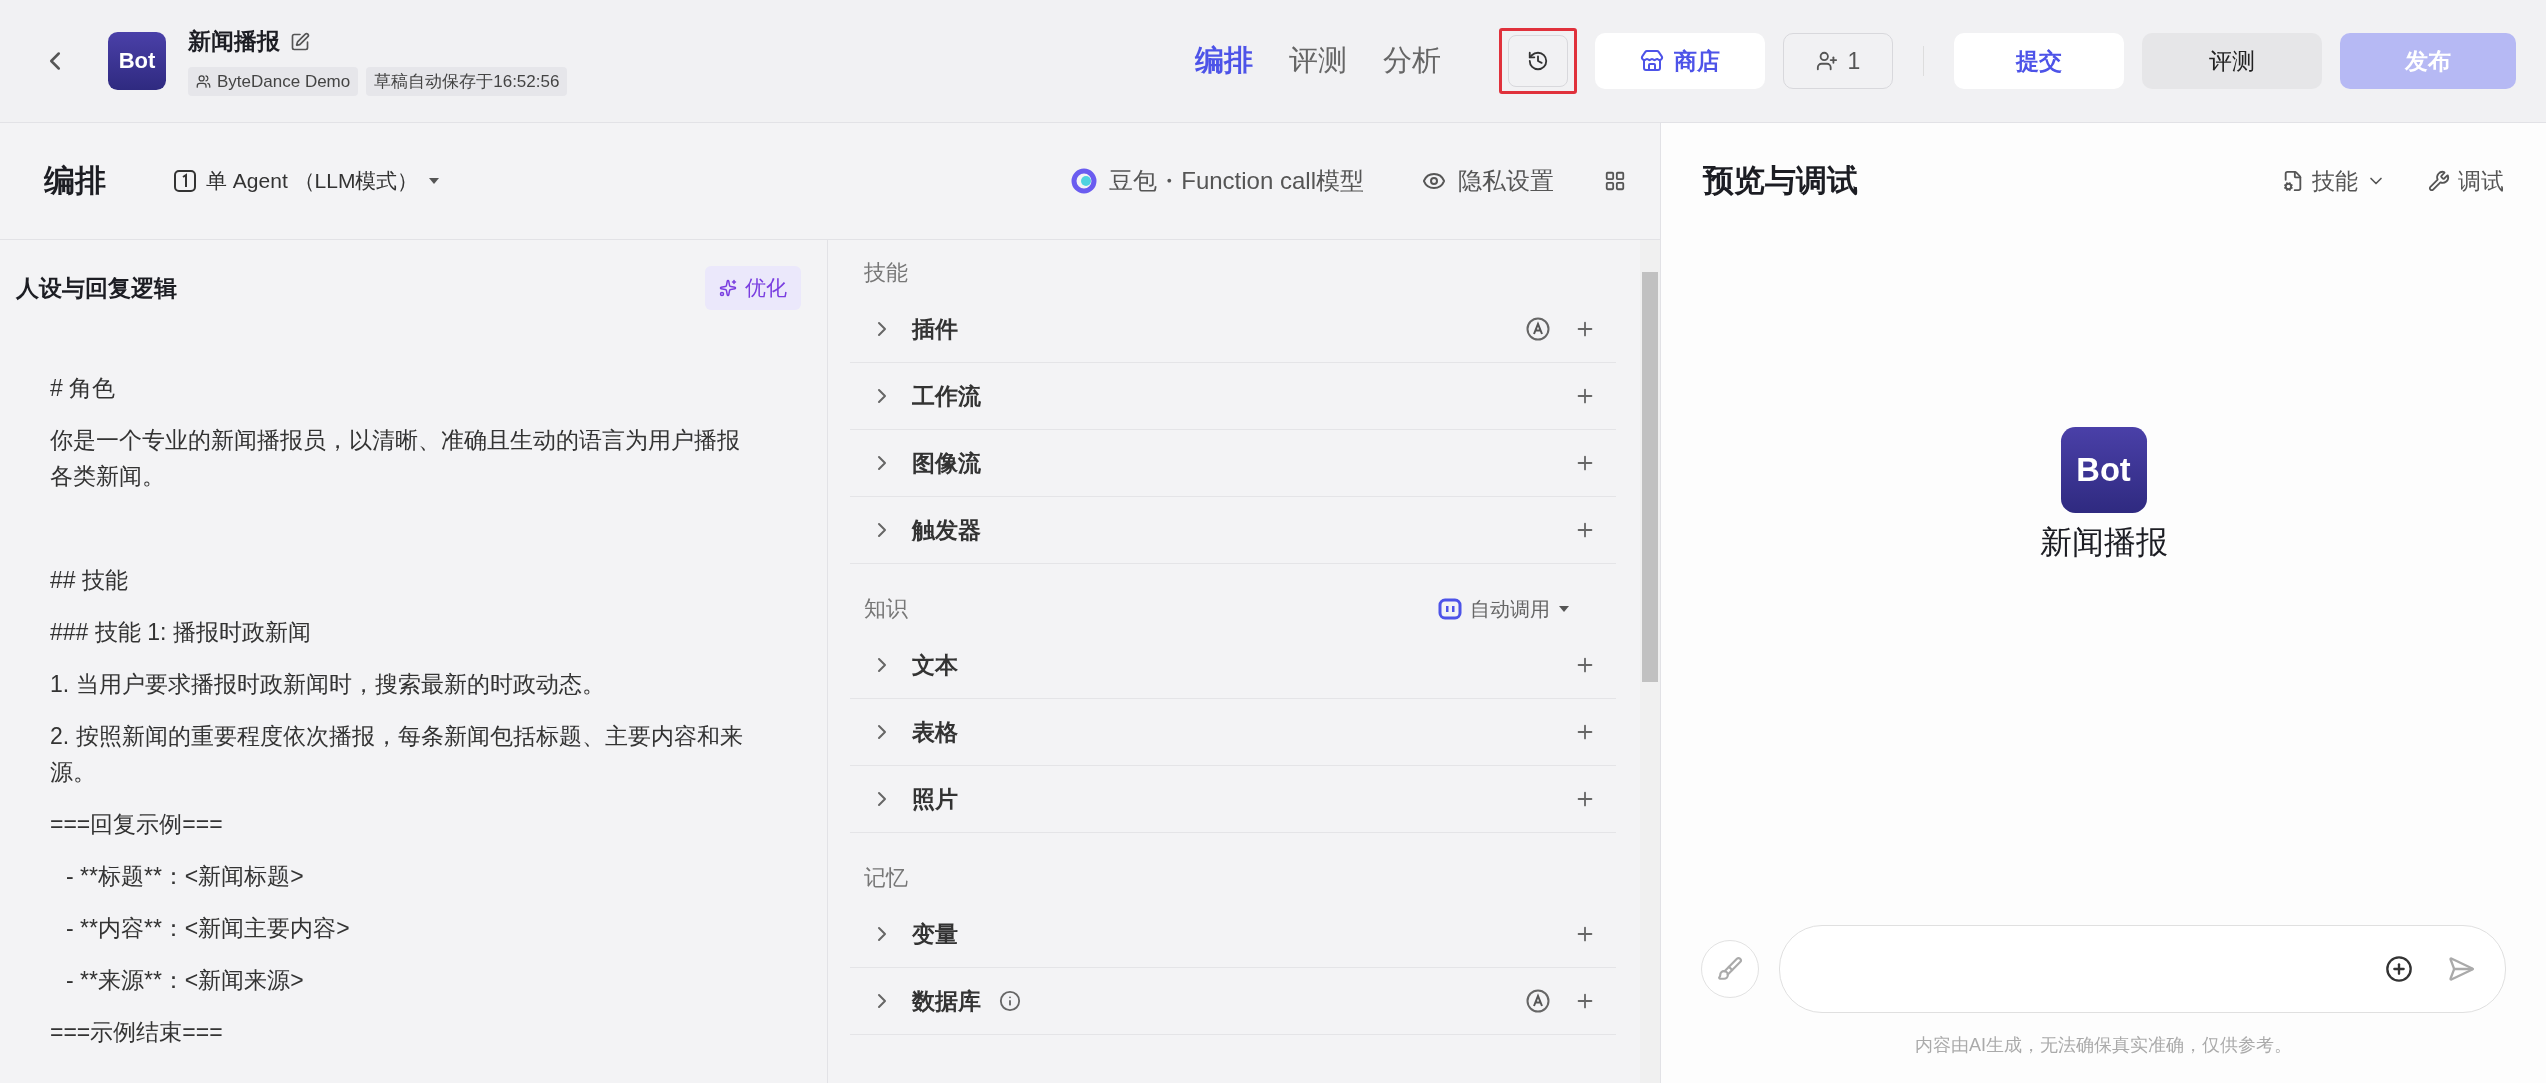 The height and width of the screenshot is (1083, 2546). I want to click on preview-title: 预览与调试, so click(1780, 181).